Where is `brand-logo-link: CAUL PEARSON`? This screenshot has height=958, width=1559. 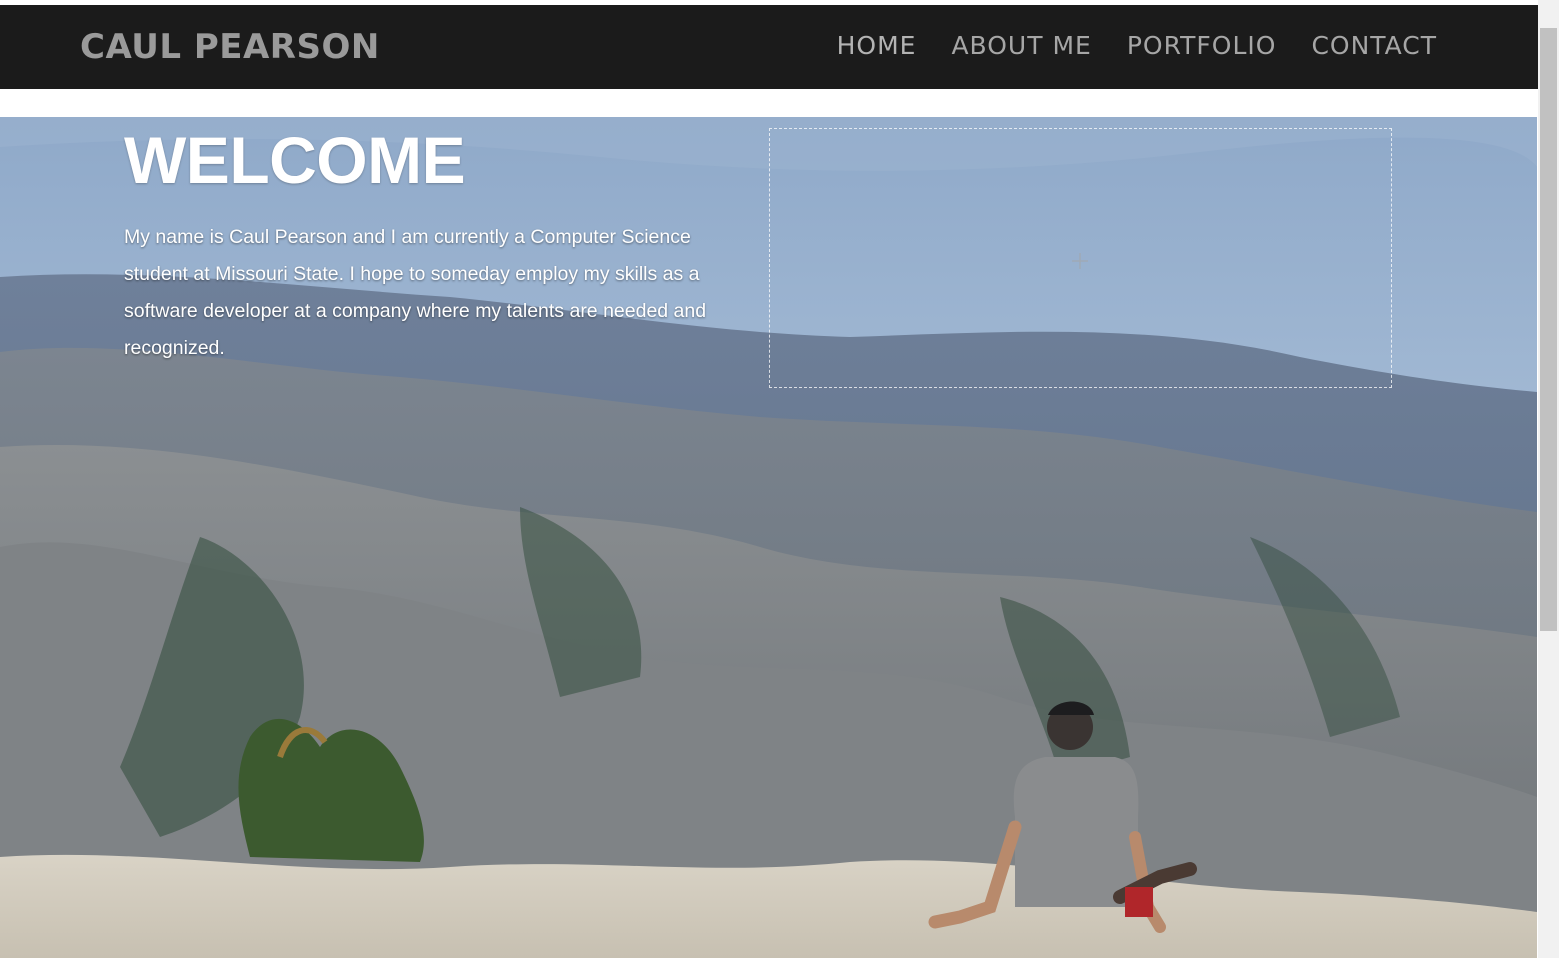 brand-logo-link: CAUL PEARSON is located at coordinates (230, 47).